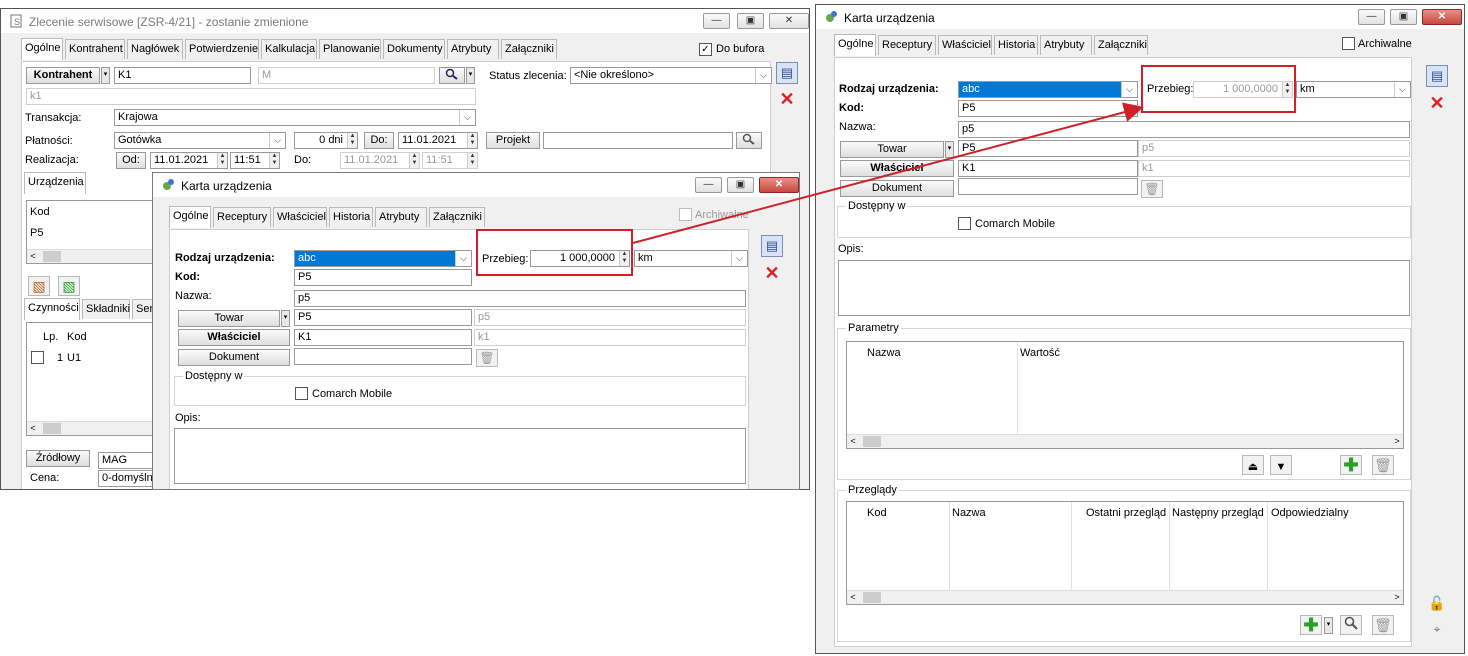  I want to click on annotation-arrow, so click(888, 173).